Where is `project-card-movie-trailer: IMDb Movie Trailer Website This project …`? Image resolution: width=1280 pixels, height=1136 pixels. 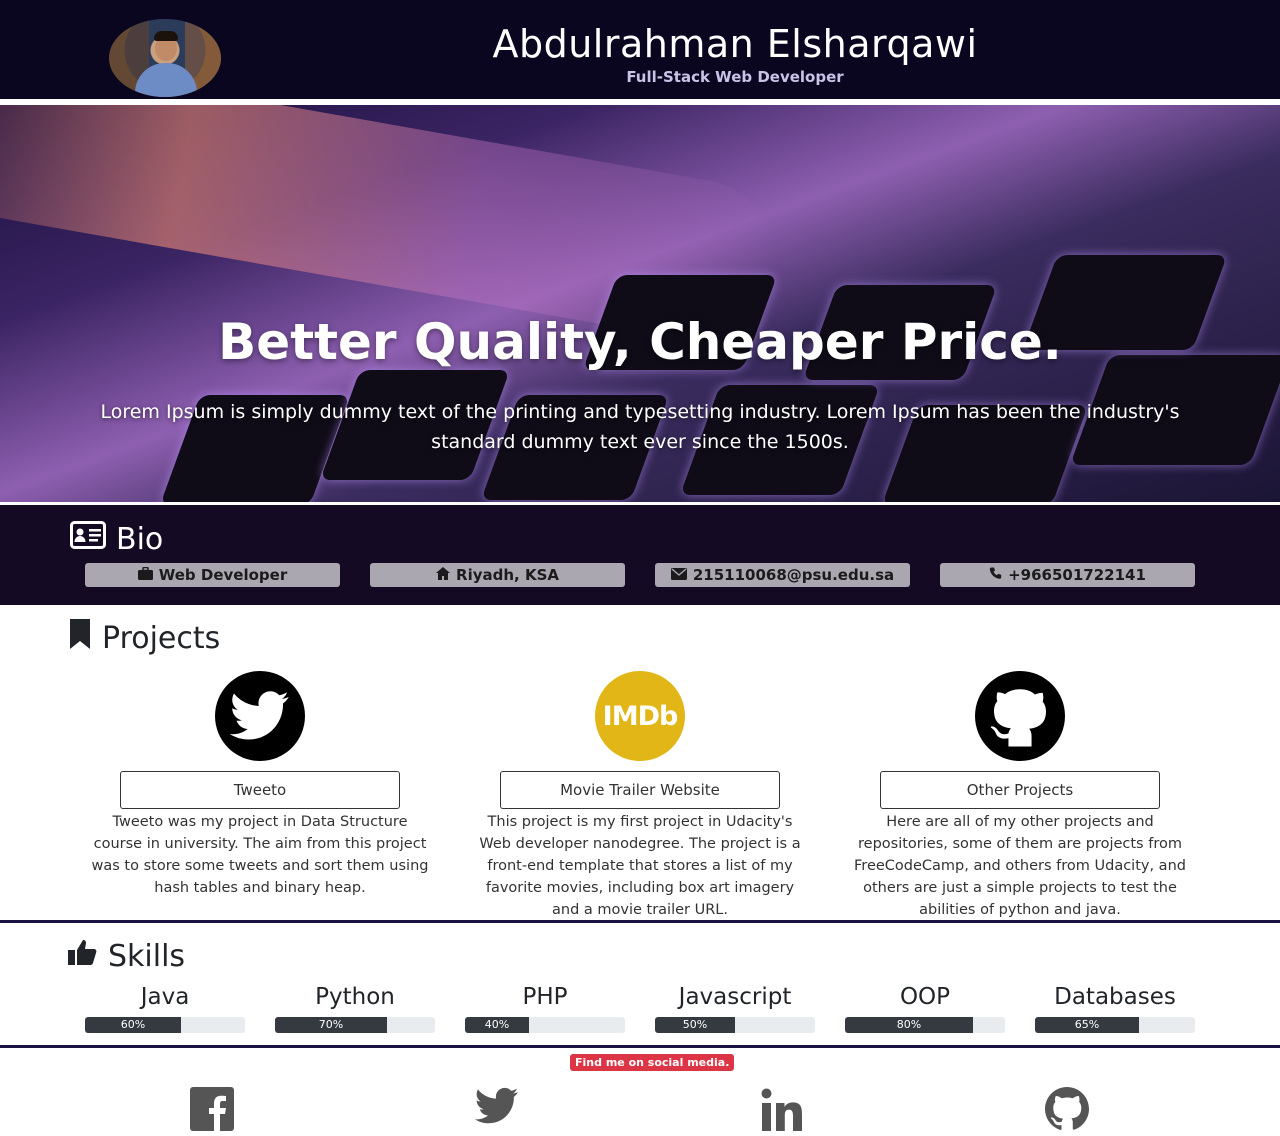 project-card-movie-trailer: IMDb Movie Trailer Website This project … is located at coordinates (640, 796).